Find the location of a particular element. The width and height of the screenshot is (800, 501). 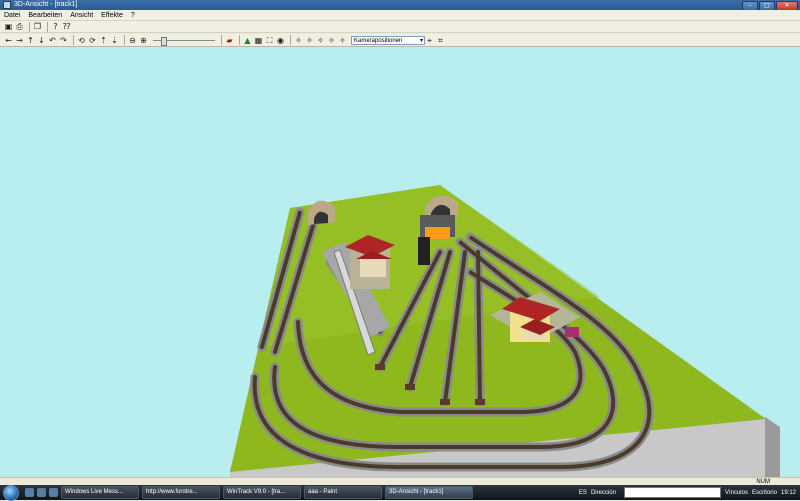

menu-bar: Datei Bearbeiten Ansicht Effekte ? is located at coordinates (400, 15).